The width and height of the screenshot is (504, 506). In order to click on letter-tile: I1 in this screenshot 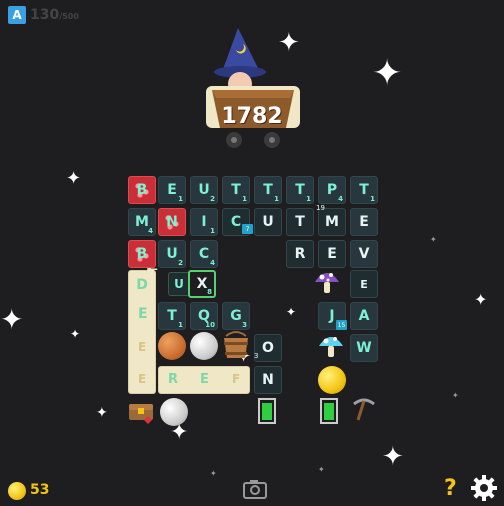, I will do `click(204, 222)`.